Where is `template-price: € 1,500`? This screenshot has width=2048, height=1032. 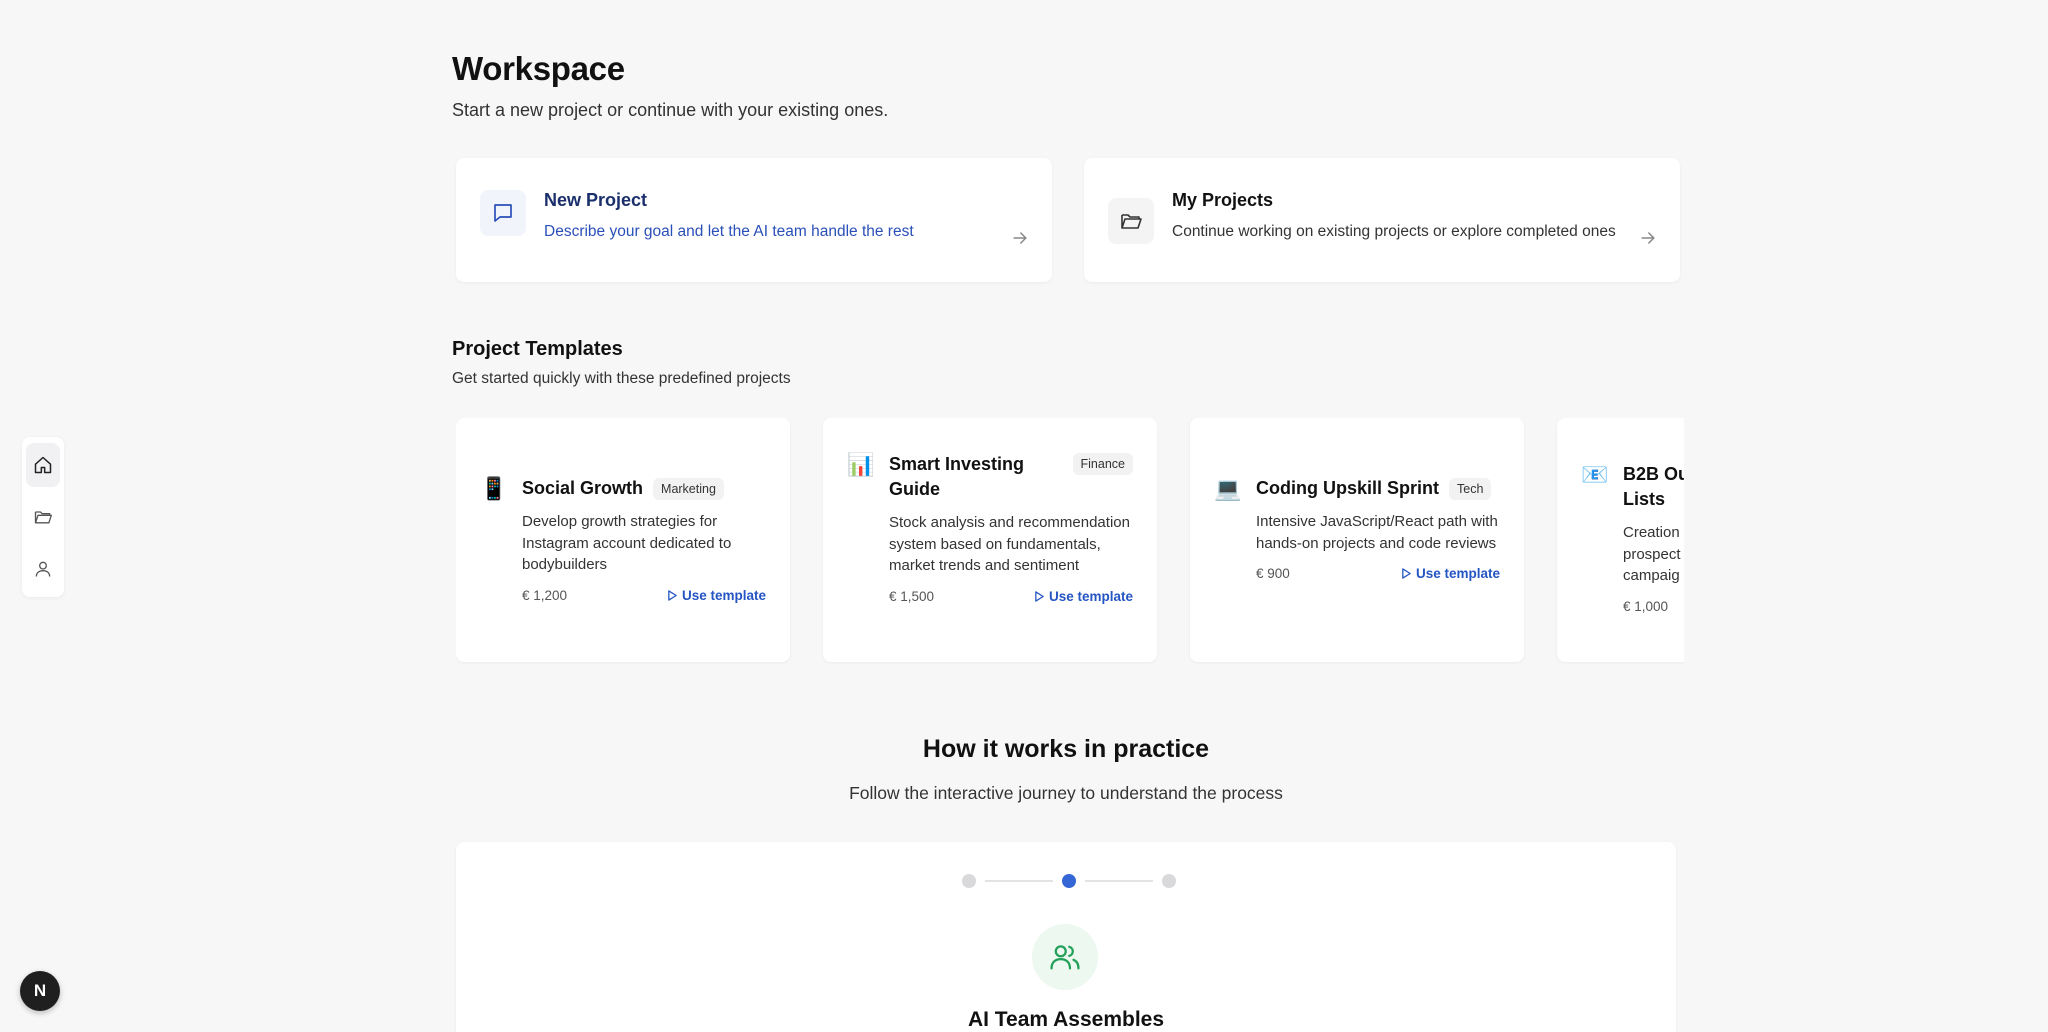
template-price: € 1,500 is located at coordinates (912, 596).